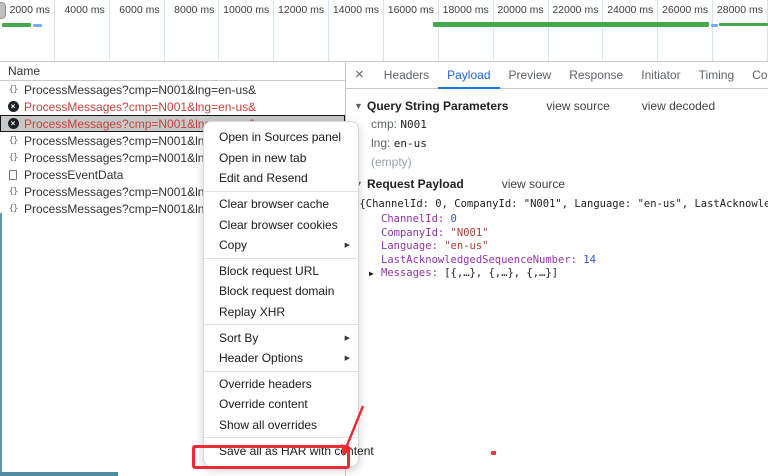 The image size is (768, 476). What do you see at coordinates (740, 30) in the screenshot?
I see `timeline-column: 28000 ms` at bounding box center [740, 30].